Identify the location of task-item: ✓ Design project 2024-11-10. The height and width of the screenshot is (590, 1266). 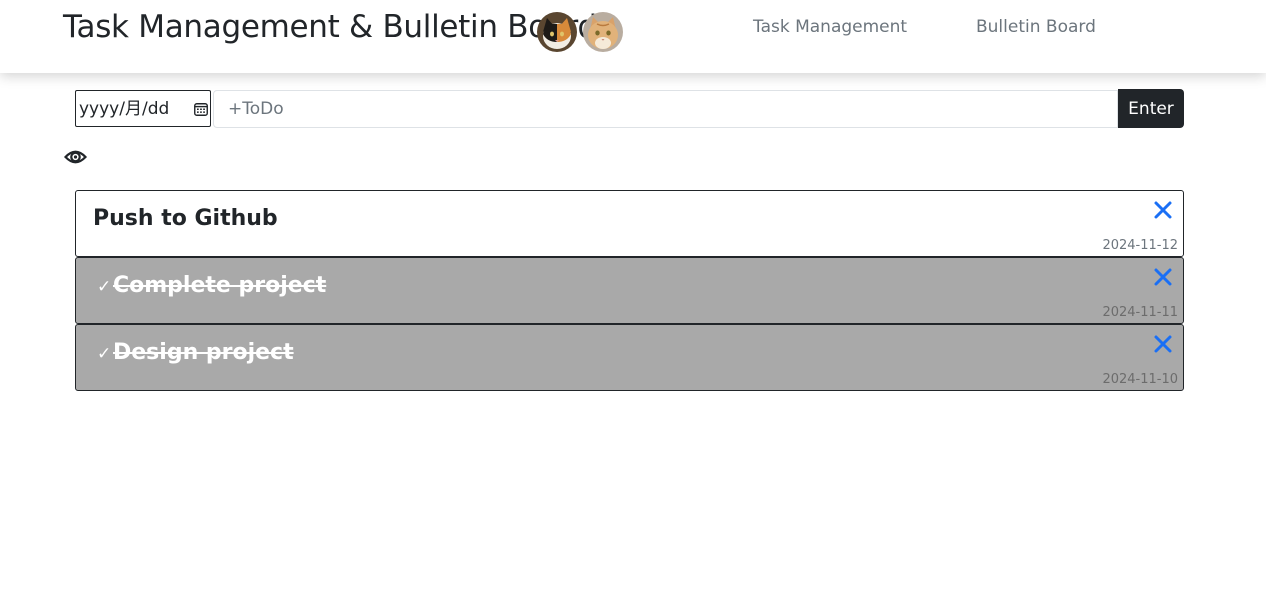
(629, 357).